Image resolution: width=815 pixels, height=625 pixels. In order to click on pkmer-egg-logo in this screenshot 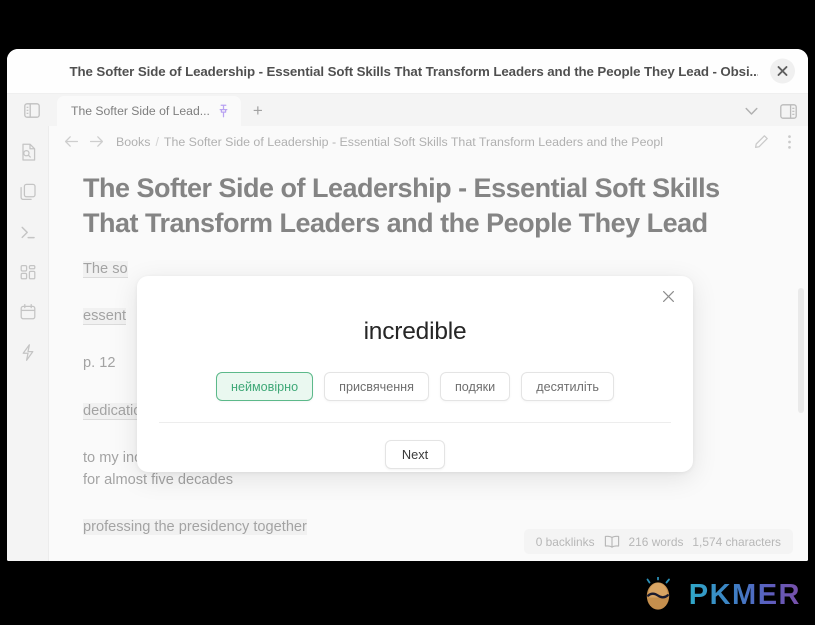, I will do `click(658, 593)`.